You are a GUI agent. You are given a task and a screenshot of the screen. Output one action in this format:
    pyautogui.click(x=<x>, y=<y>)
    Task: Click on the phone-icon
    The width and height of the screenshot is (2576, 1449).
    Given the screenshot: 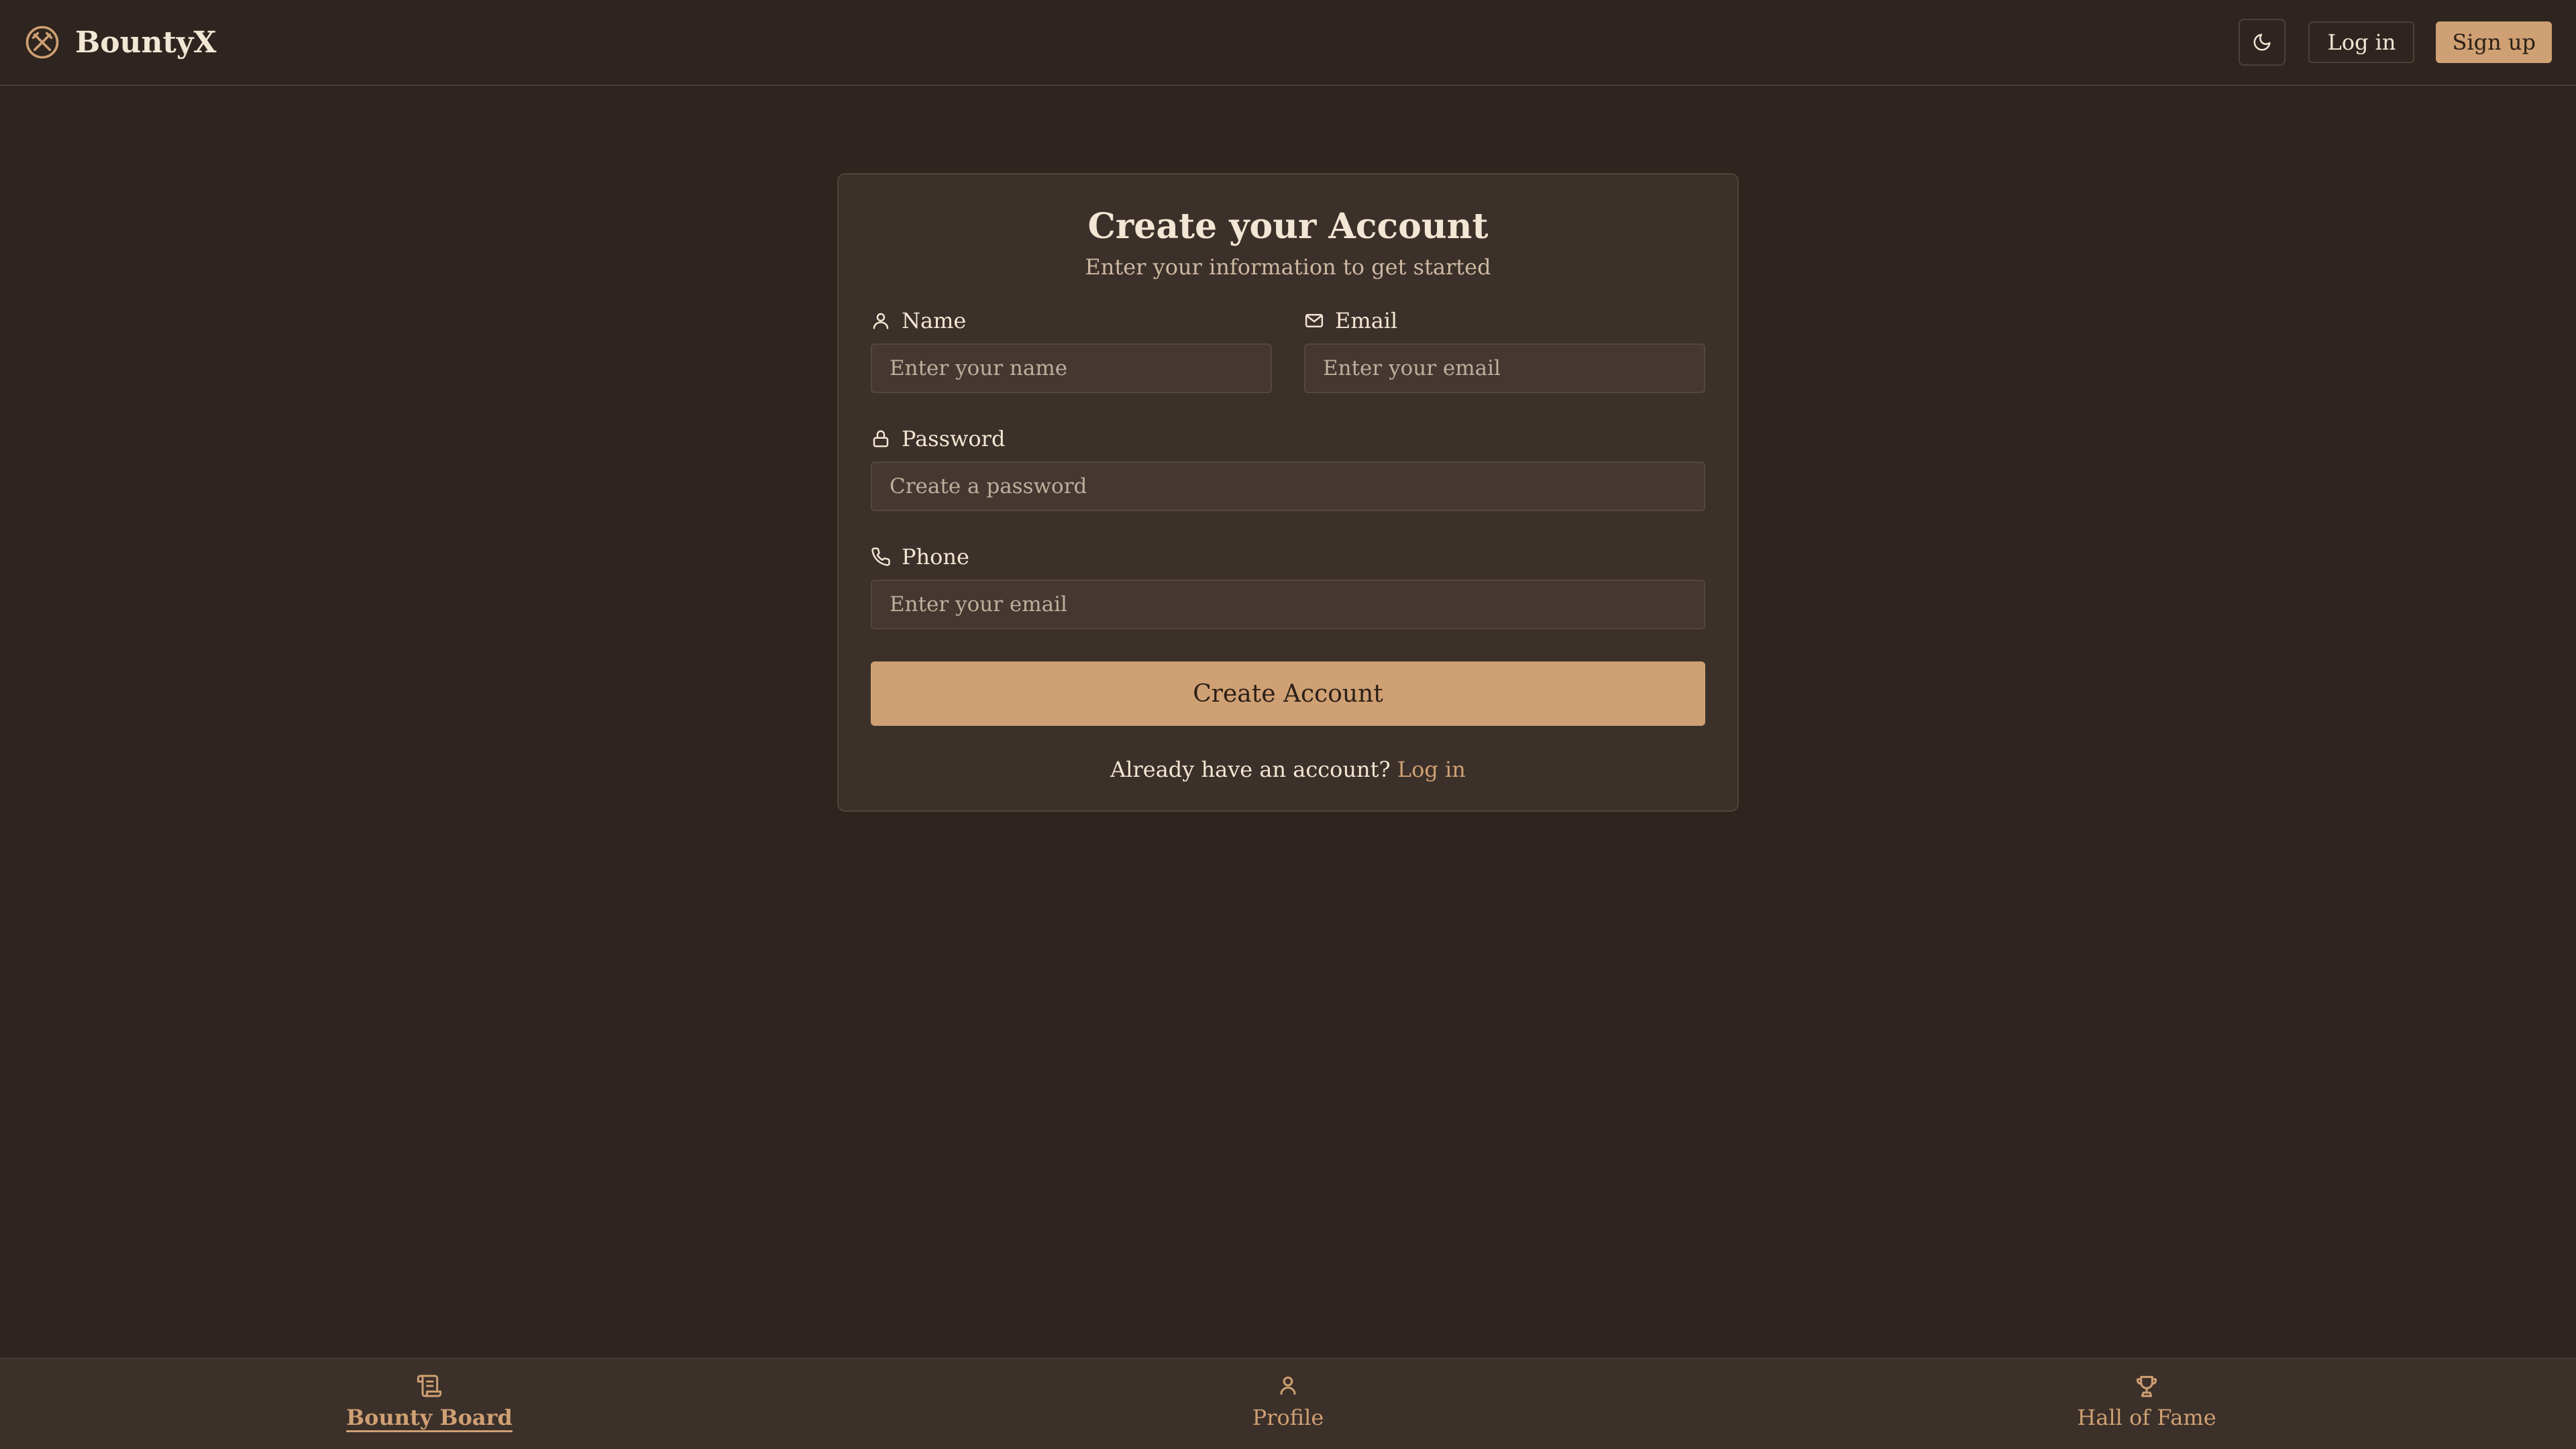 What is the action you would take?
    pyautogui.click(x=880, y=556)
    